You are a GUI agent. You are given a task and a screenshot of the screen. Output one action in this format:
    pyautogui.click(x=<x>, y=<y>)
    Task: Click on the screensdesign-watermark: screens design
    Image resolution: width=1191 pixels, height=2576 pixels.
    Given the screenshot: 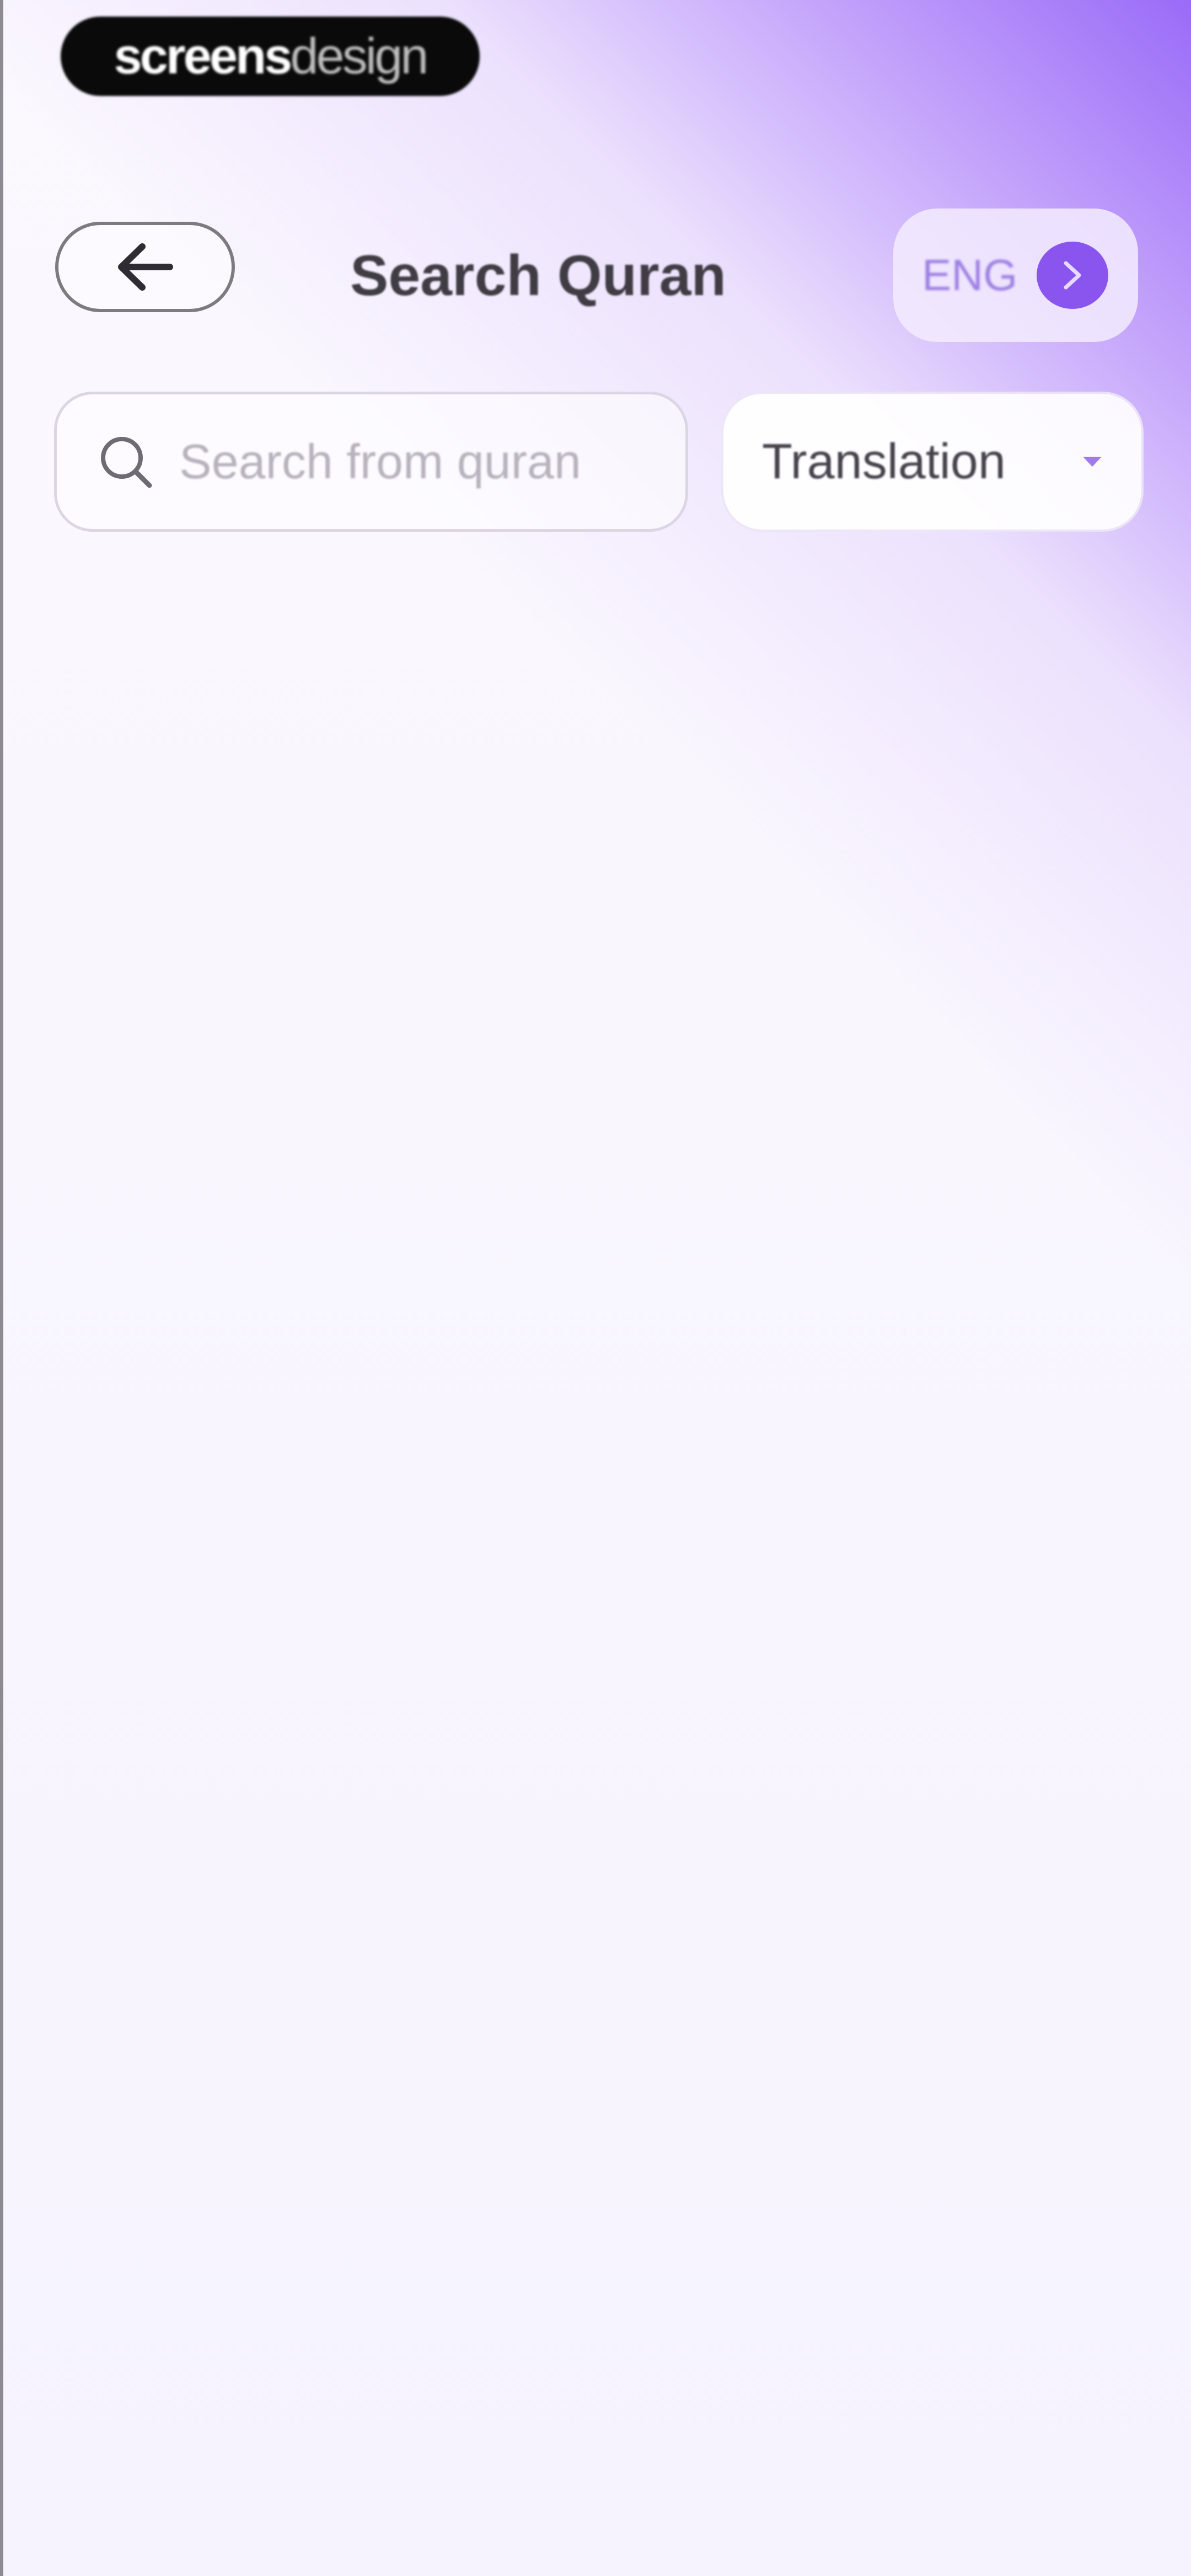 What is the action you would take?
    pyautogui.click(x=270, y=56)
    